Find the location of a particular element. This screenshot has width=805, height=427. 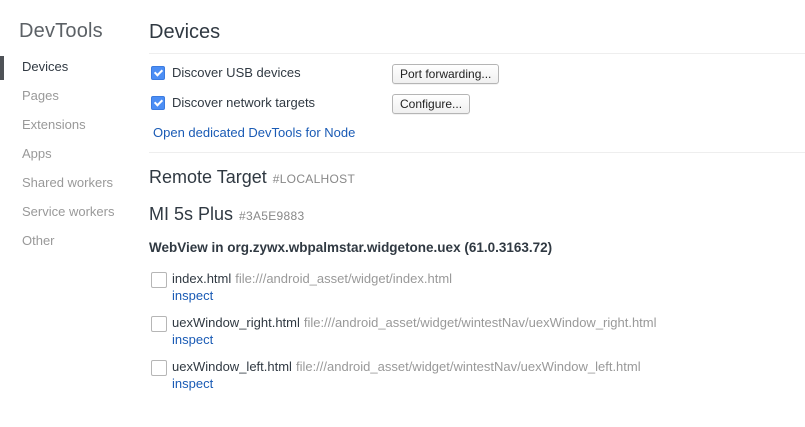

open-node-devtools-link: Open dedicated DevTools for Node is located at coordinates (254, 132).